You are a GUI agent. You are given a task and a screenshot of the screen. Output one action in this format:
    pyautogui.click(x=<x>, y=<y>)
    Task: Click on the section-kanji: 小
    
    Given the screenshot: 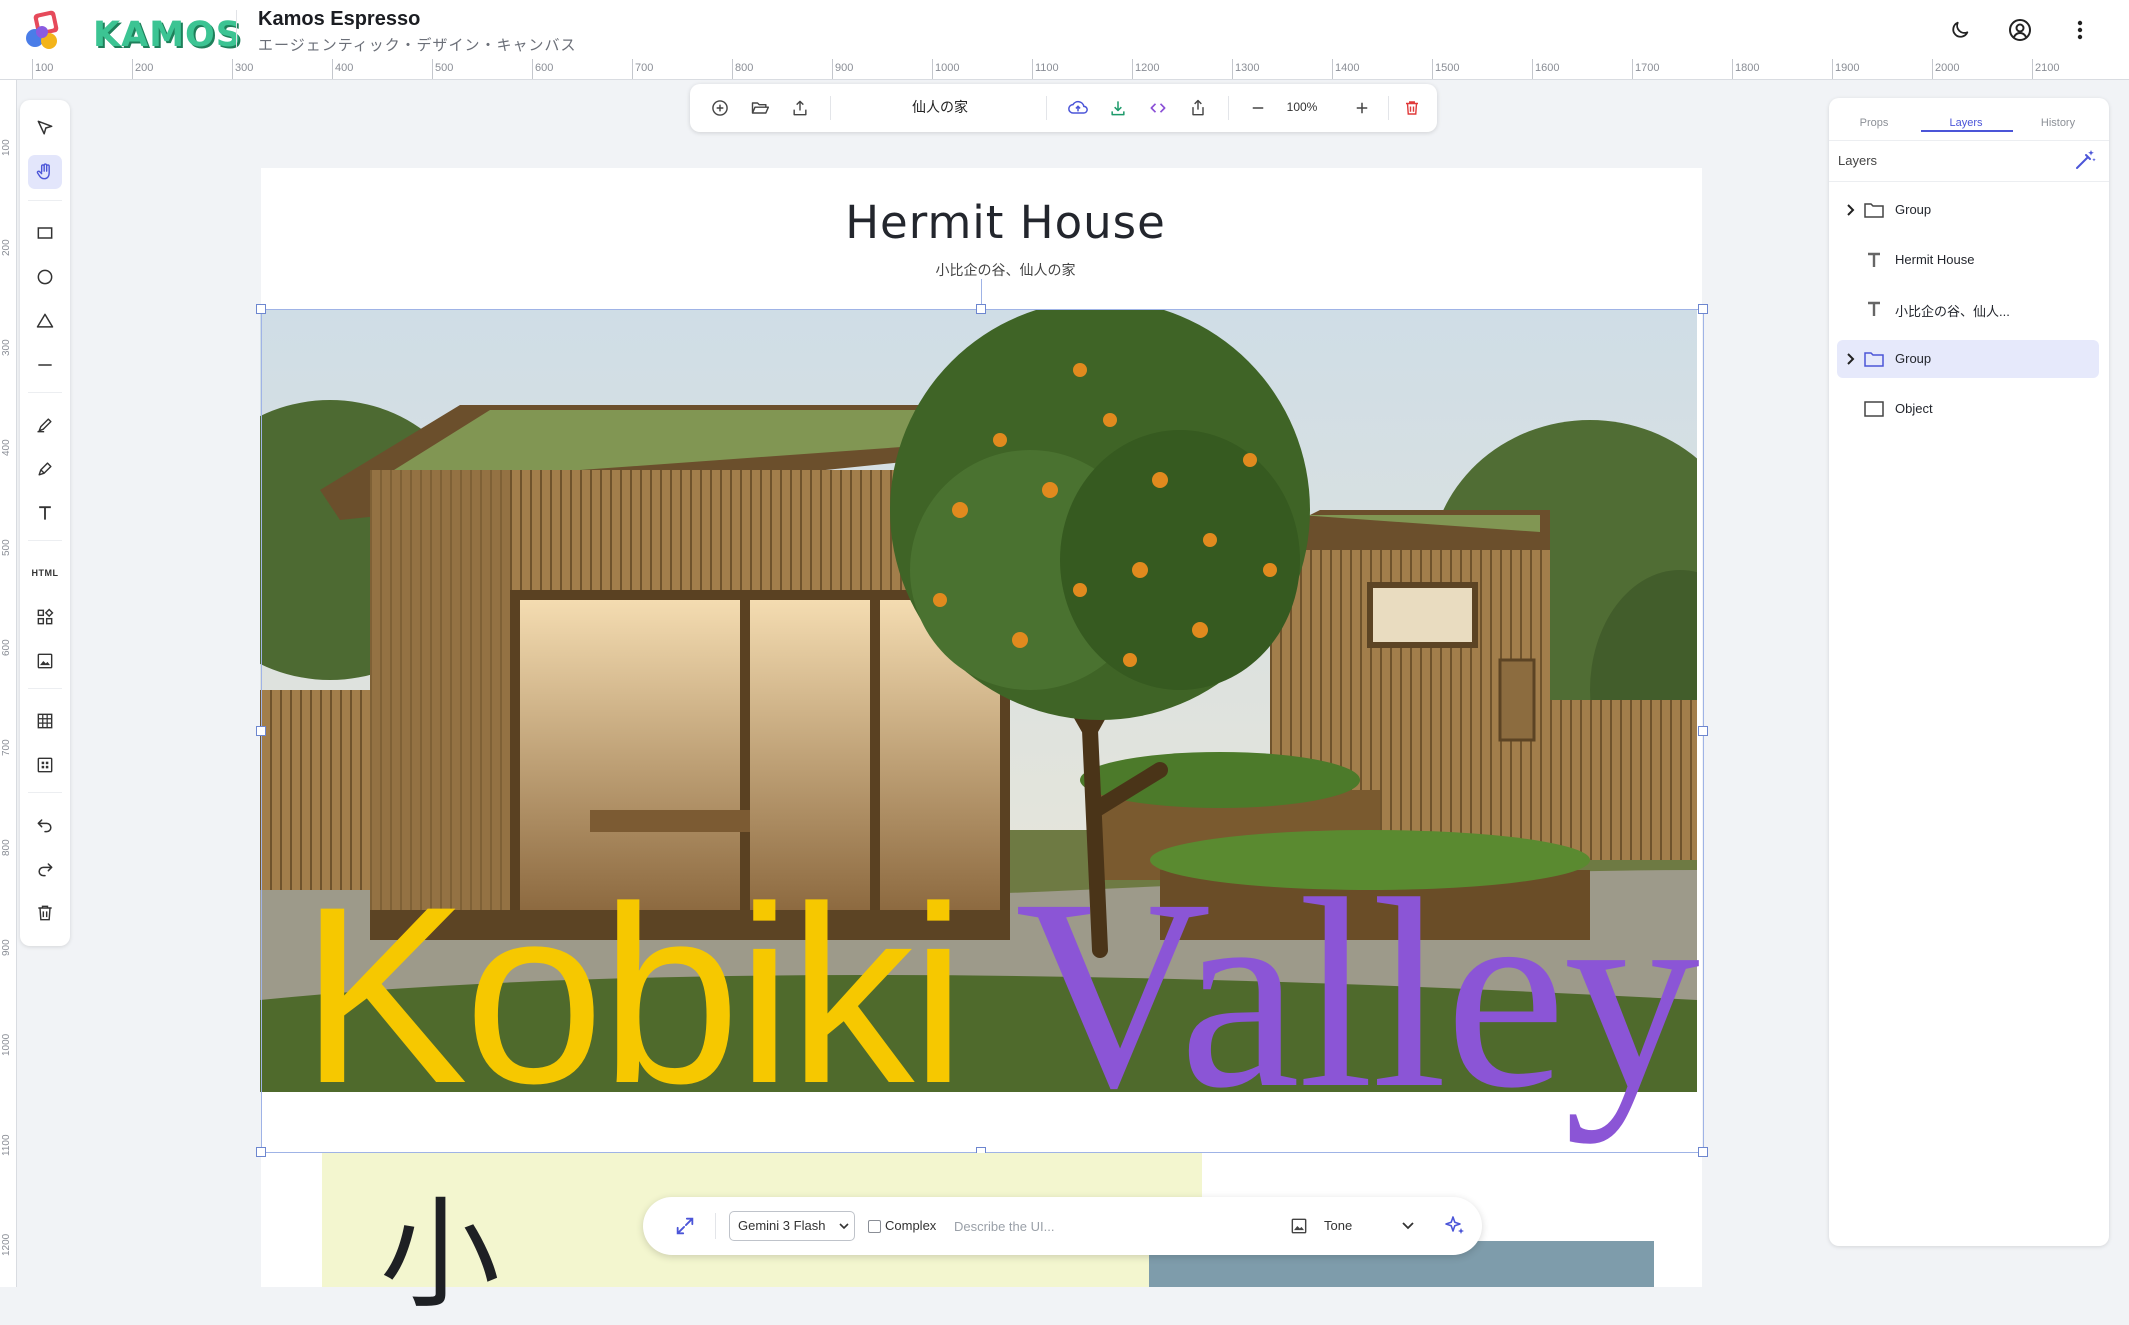 What is the action you would take?
    pyautogui.click(x=440, y=1256)
    